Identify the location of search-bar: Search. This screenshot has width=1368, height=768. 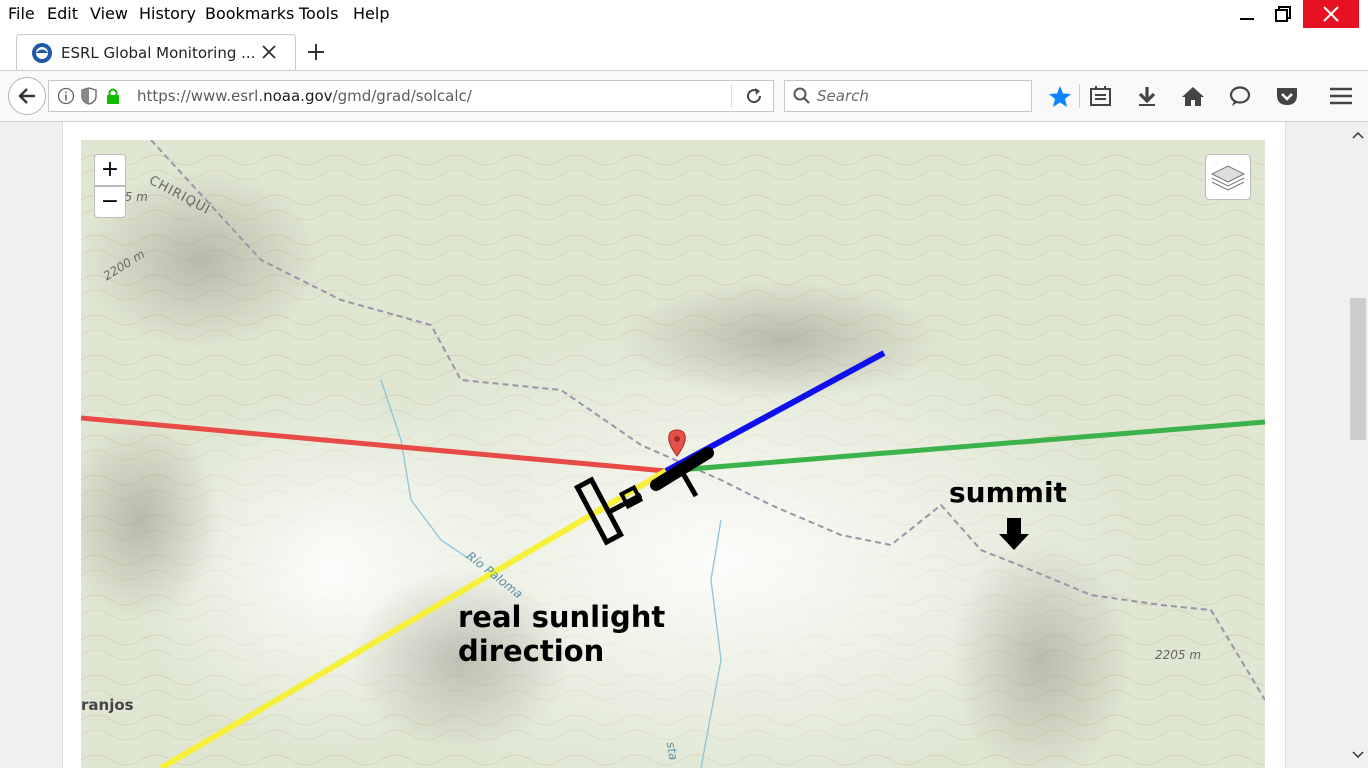
(908, 96).